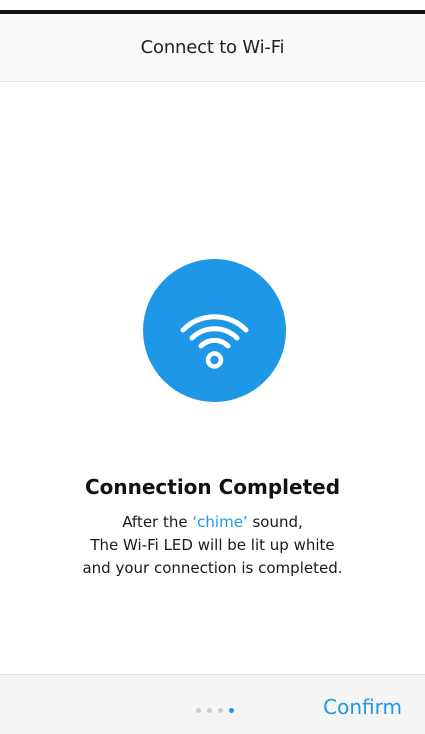  What do you see at coordinates (212, 487) in the screenshot?
I see `status-title: Connection Completed` at bounding box center [212, 487].